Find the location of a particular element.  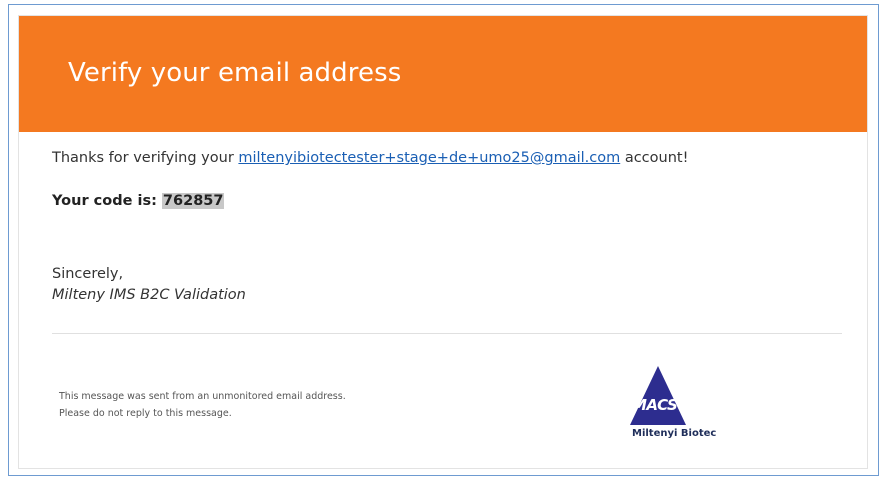

thanks-suffix: account! is located at coordinates (654, 158).